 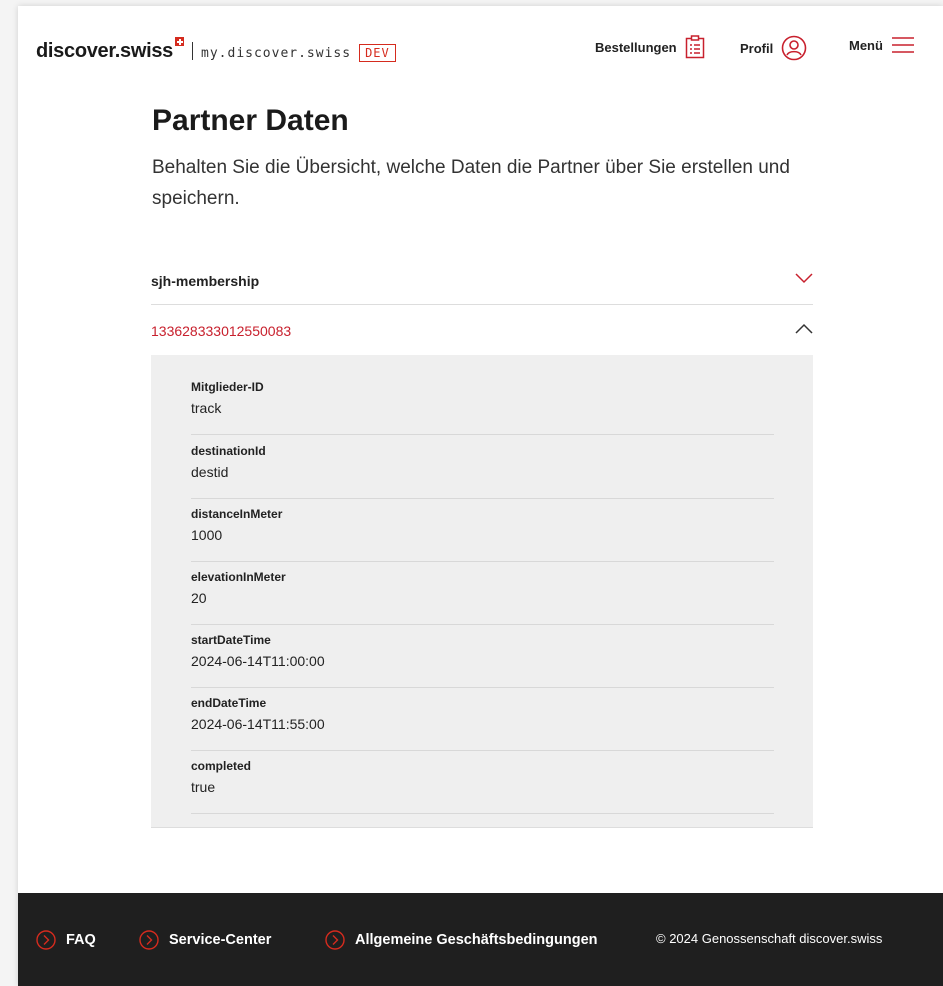 I want to click on env-badge: DEV, so click(x=377, y=53).